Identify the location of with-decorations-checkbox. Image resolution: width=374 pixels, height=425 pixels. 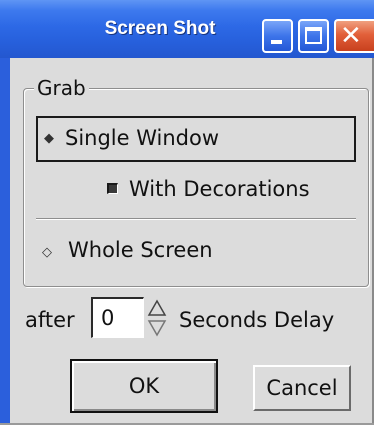
(112, 188).